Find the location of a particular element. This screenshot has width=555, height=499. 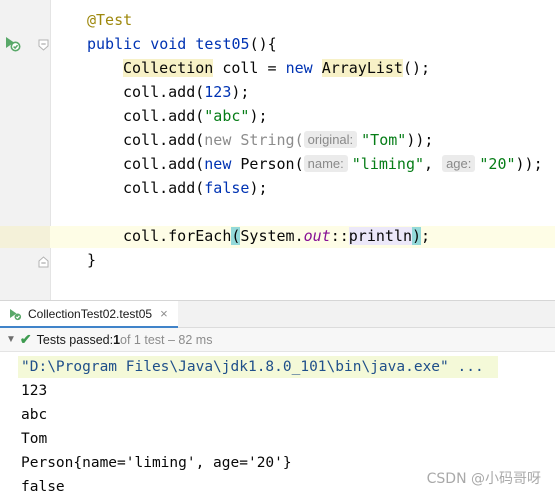

code-line-add-tom: coll.add(new String(original: "Tom")); is located at coordinates (278, 140).